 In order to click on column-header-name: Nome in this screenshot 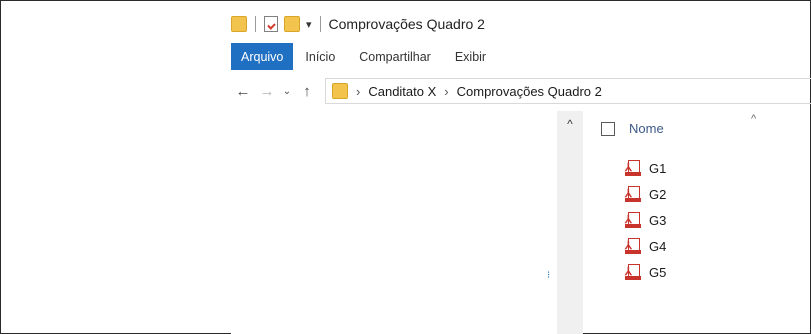, I will do `click(632, 128)`.